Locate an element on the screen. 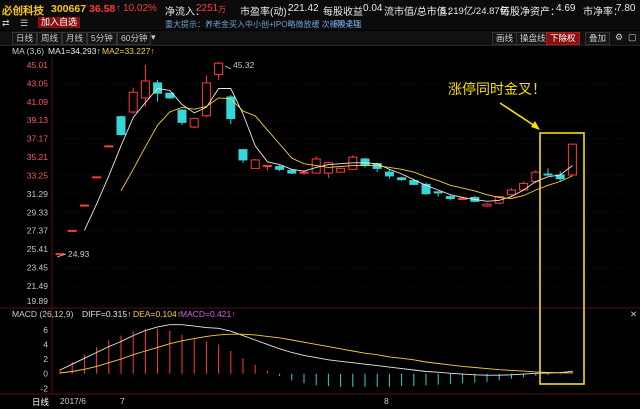 The height and width of the screenshot is (409, 640). list-icon: ☰ is located at coordinates (24, 23).